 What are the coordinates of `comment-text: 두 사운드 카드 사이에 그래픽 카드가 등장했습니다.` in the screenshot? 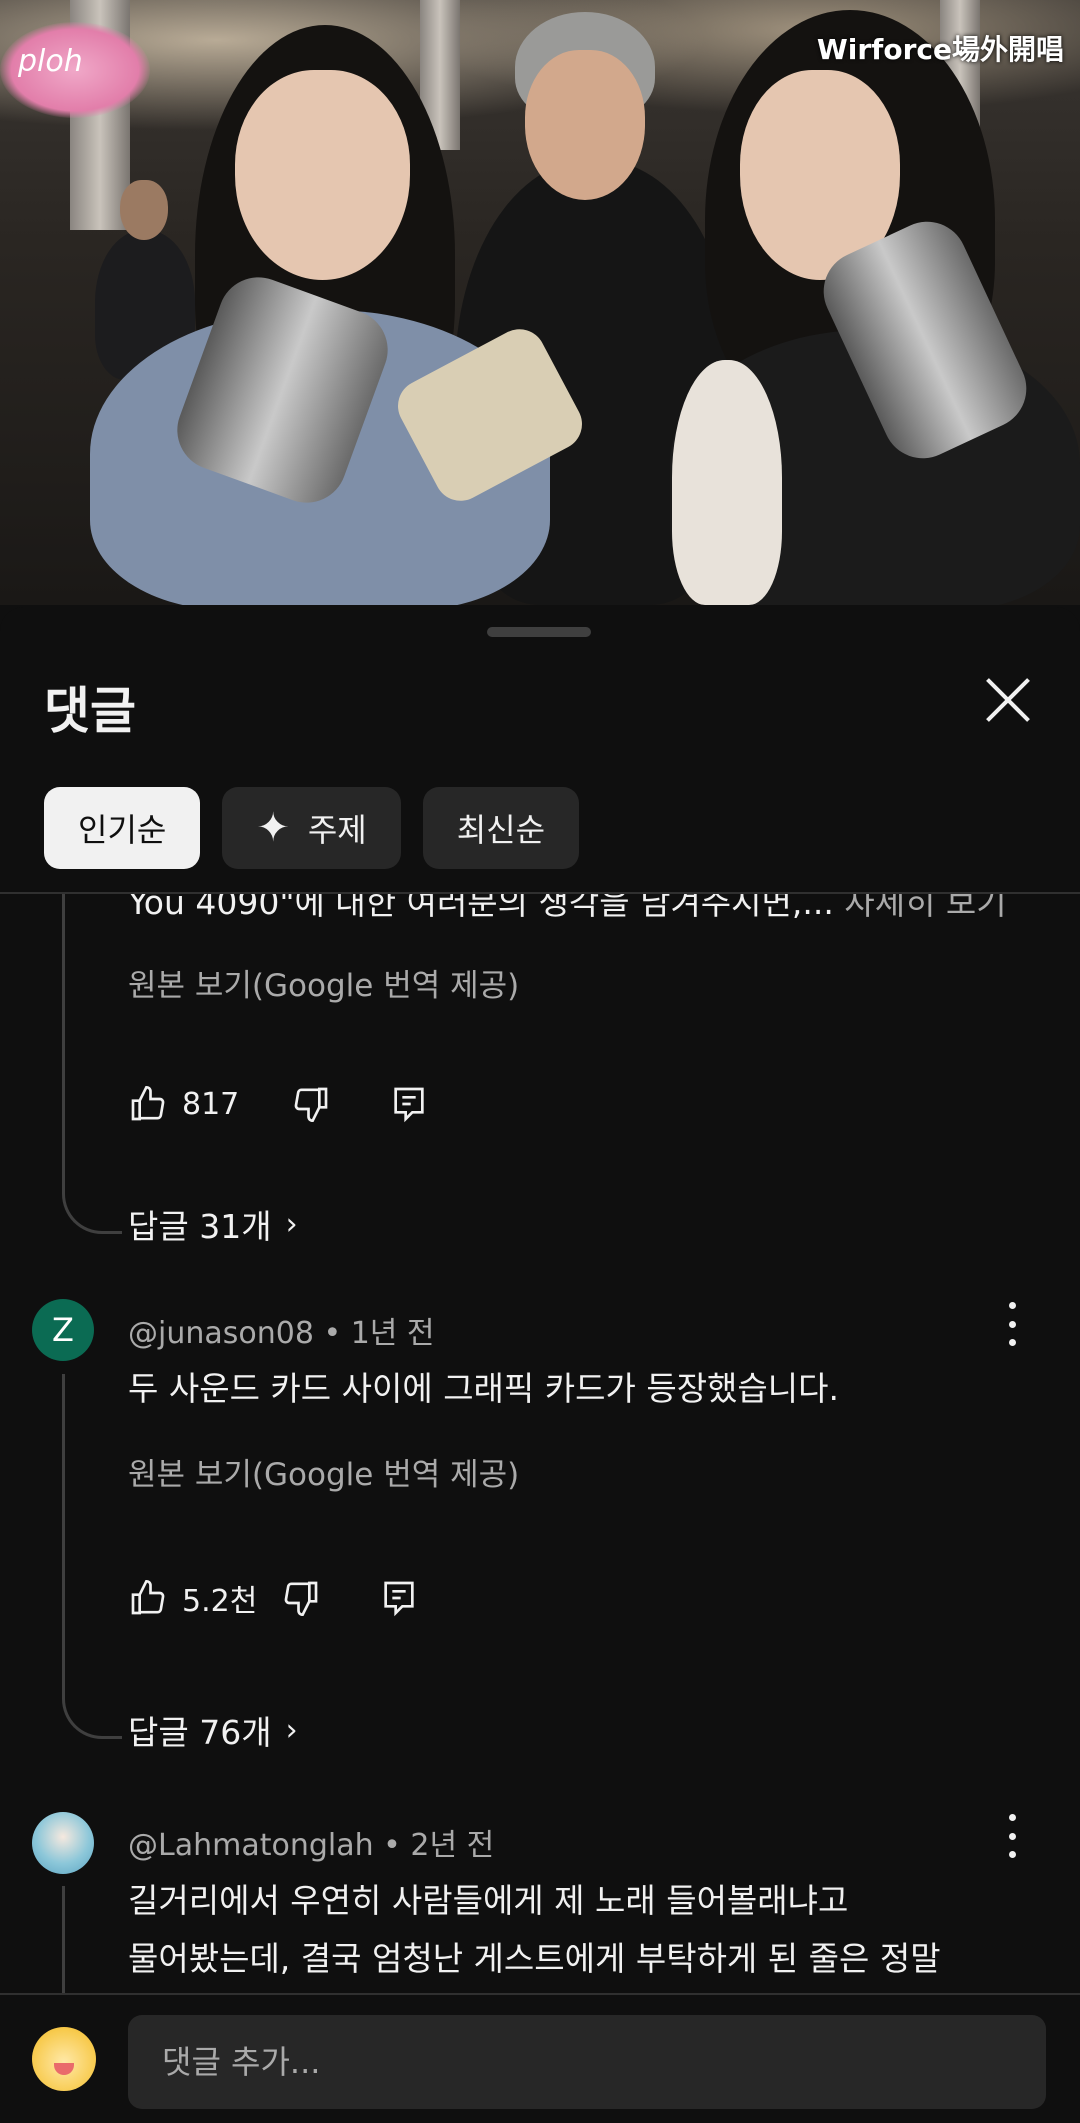 It's located at (483, 1388).